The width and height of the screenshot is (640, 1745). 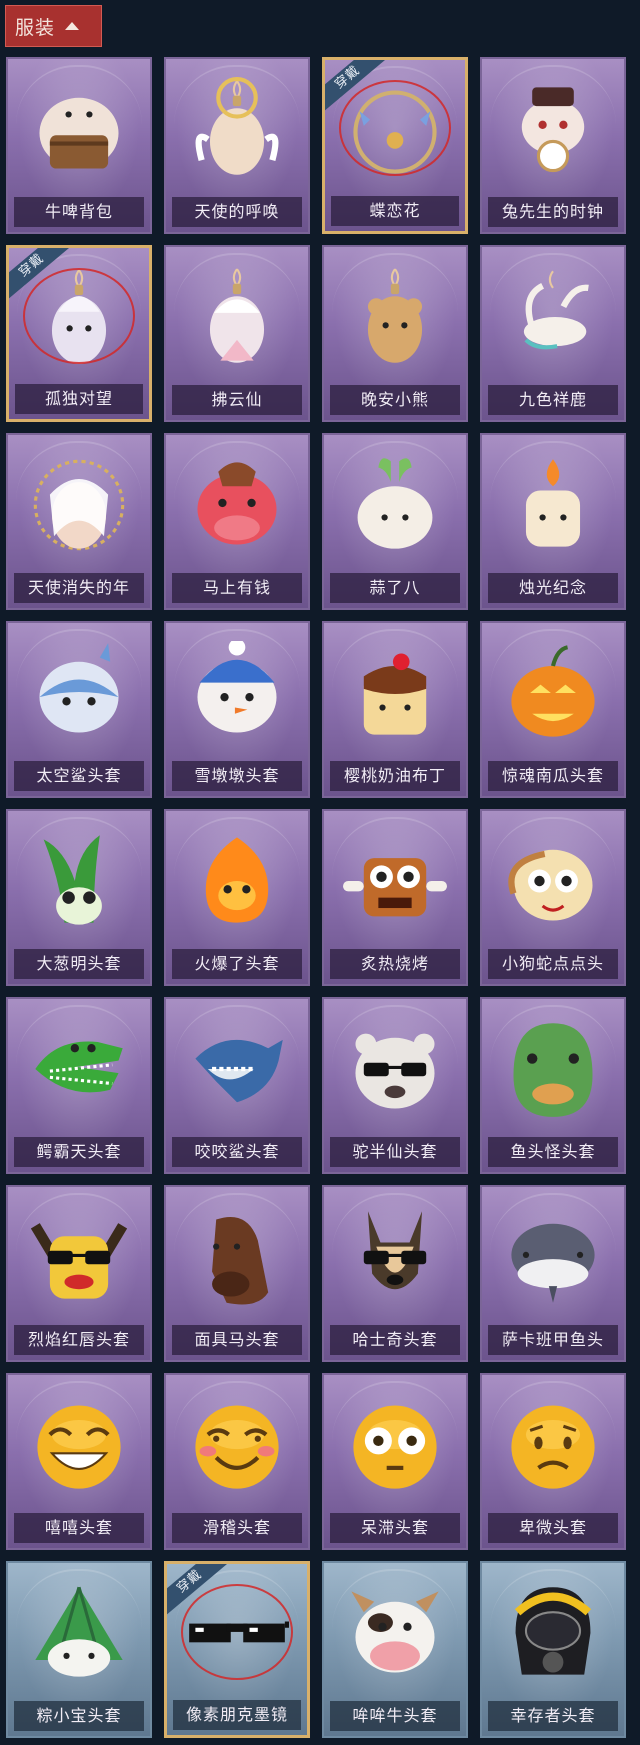 I want to click on outfit-item: 烈焰红唇头套, so click(x=79, y=1273).